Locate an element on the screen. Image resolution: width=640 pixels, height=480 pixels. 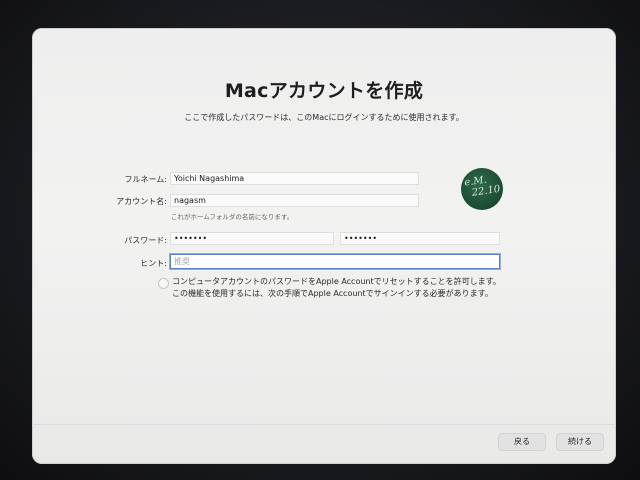
fullname-field is located at coordinates (294, 178).